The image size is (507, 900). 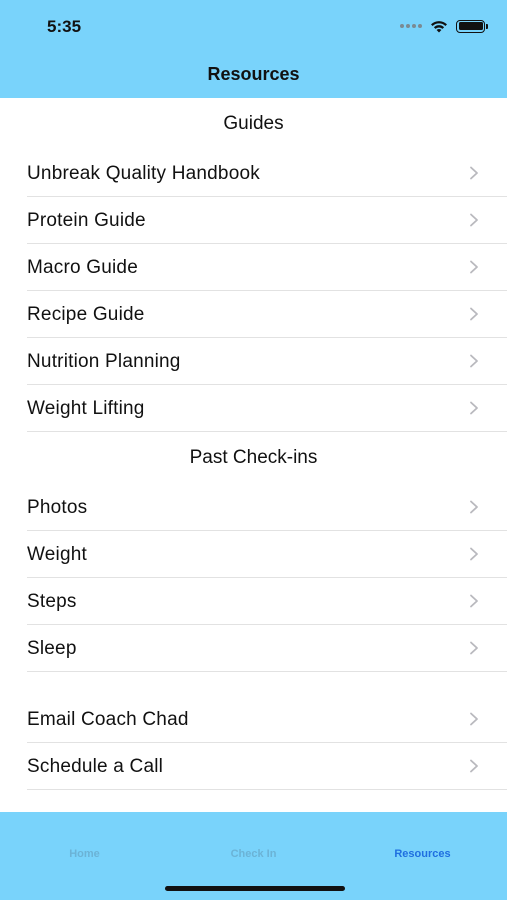 What do you see at coordinates (267, 601) in the screenshot?
I see `list-item: Steps` at bounding box center [267, 601].